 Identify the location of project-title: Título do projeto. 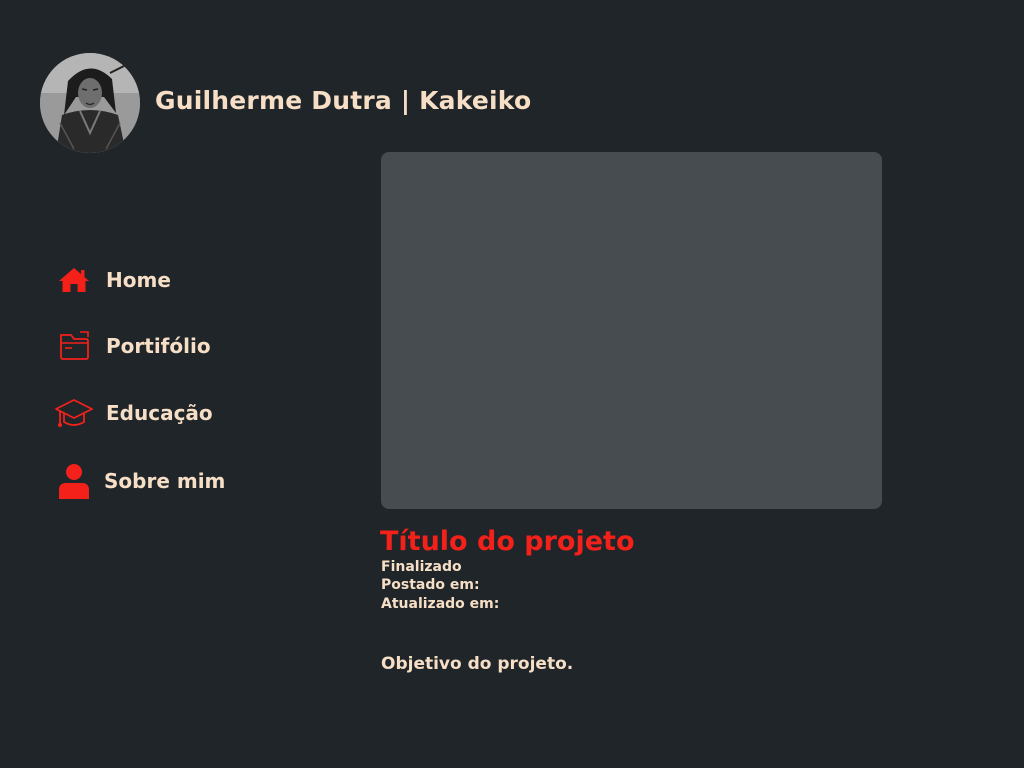
(507, 541).